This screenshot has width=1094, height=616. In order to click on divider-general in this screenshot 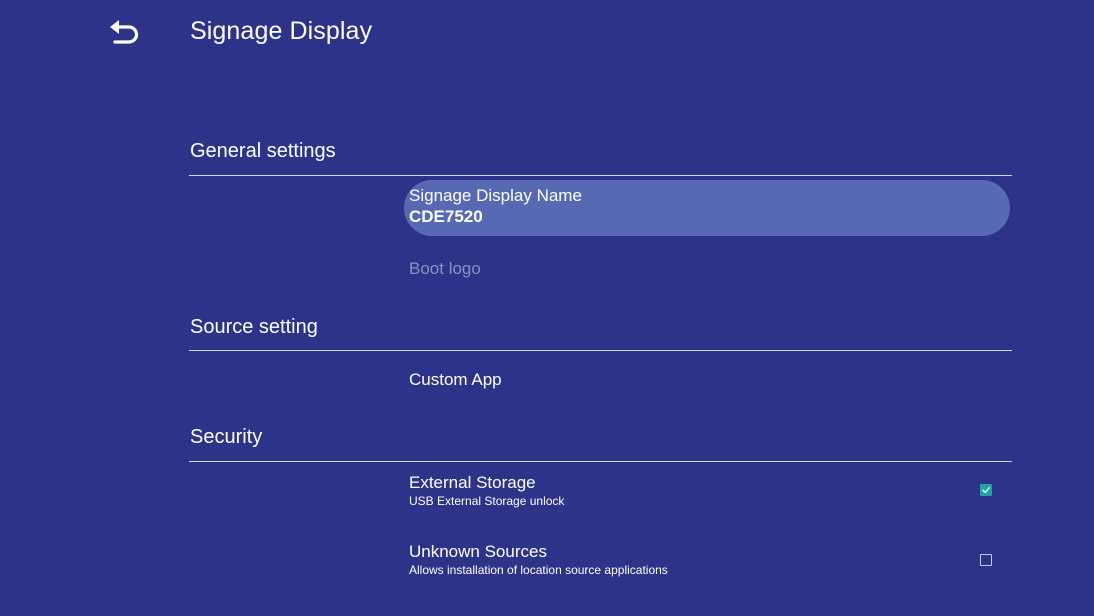, I will do `click(600, 175)`.